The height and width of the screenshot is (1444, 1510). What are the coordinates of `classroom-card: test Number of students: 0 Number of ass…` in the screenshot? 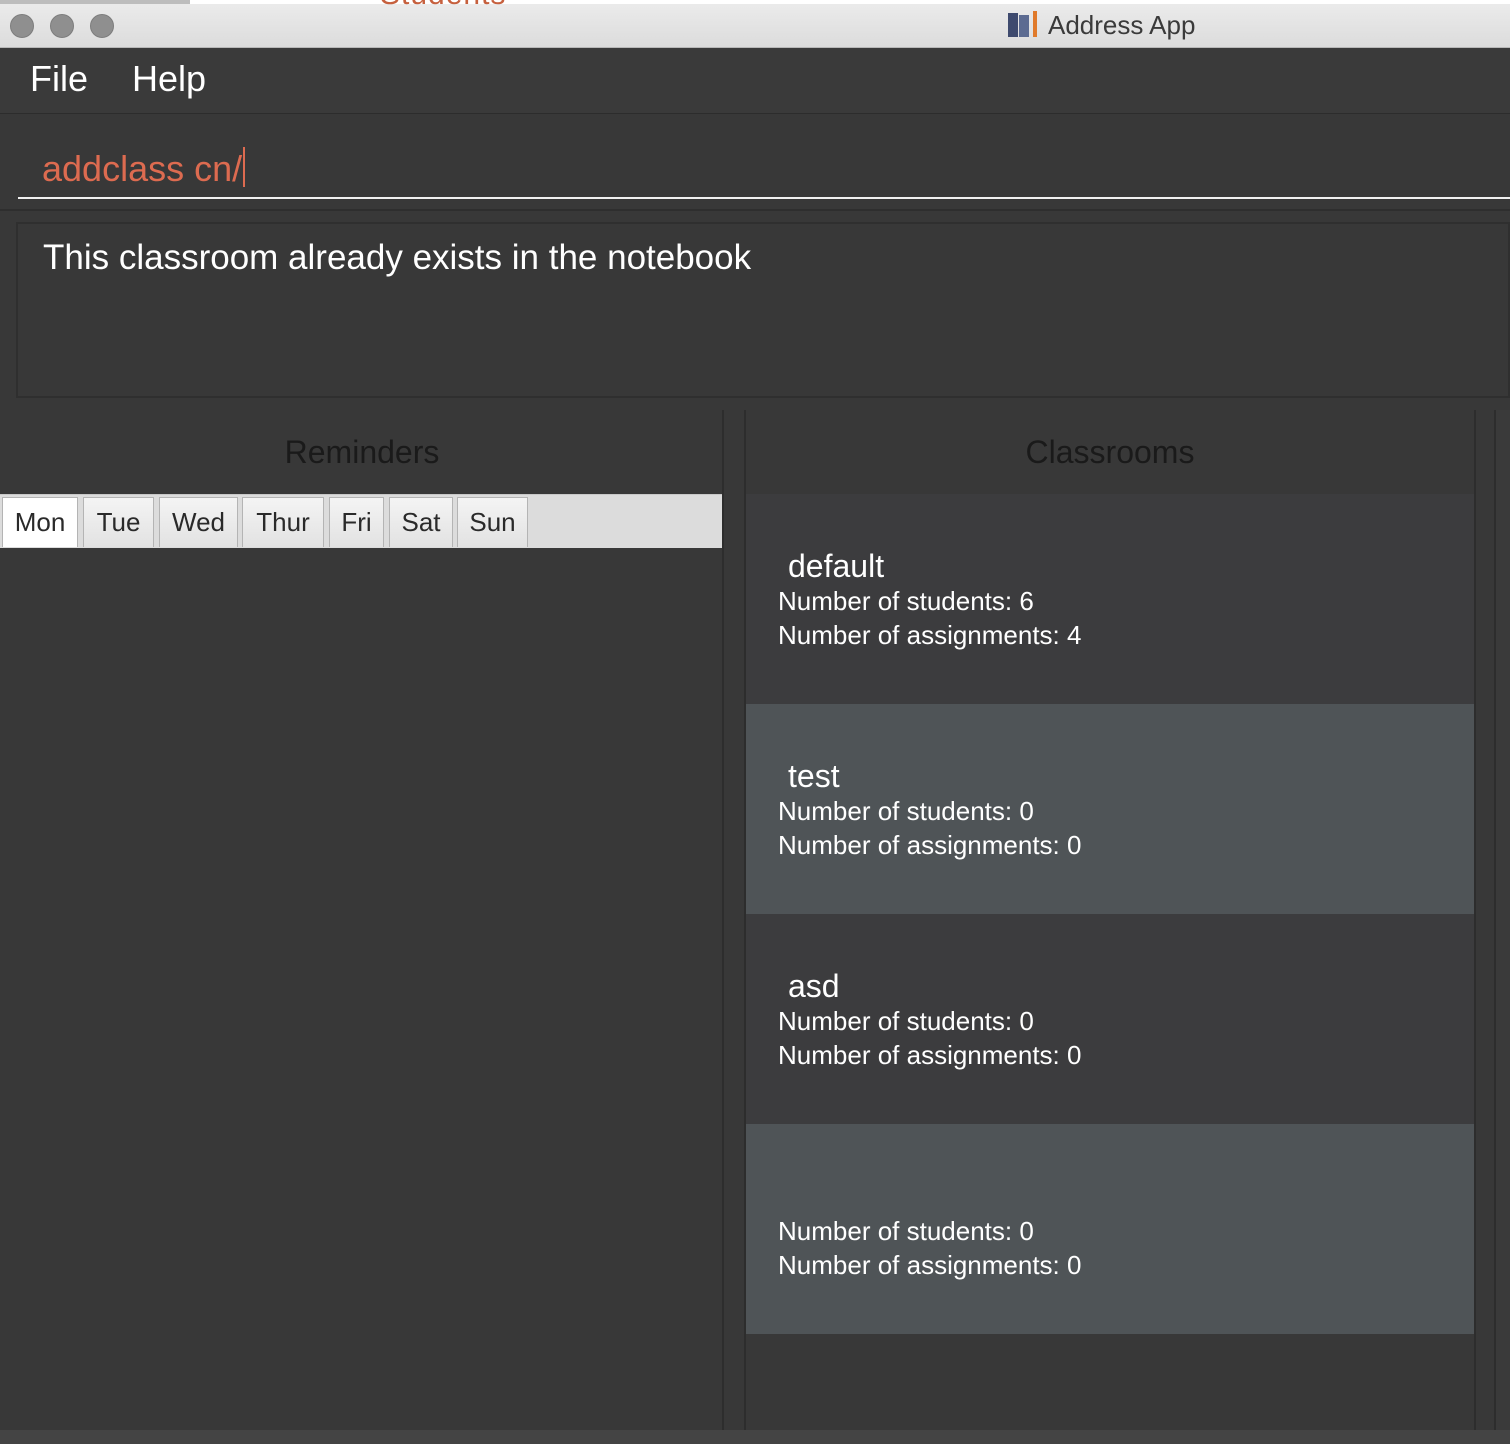 It's located at (1110, 809).